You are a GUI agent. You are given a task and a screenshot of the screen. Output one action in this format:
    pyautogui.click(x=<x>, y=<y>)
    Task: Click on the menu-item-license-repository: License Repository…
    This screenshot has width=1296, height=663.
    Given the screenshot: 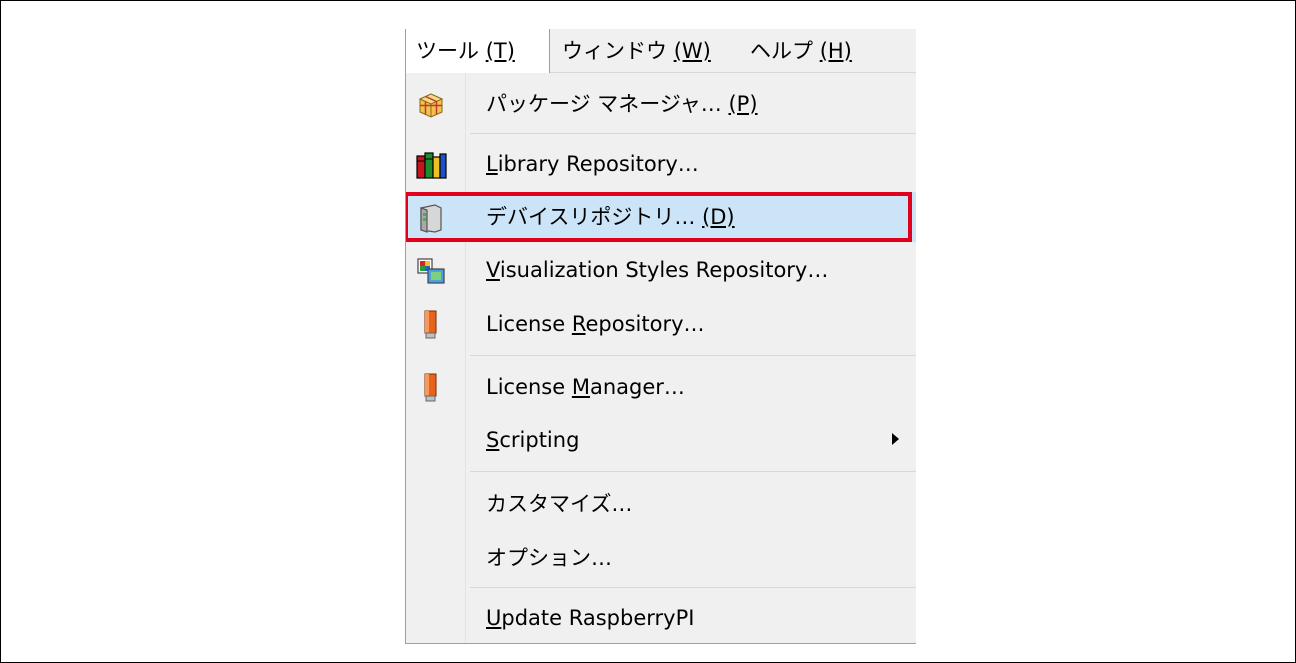 What is the action you would take?
    pyautogui.click(x=661, y=324)
    